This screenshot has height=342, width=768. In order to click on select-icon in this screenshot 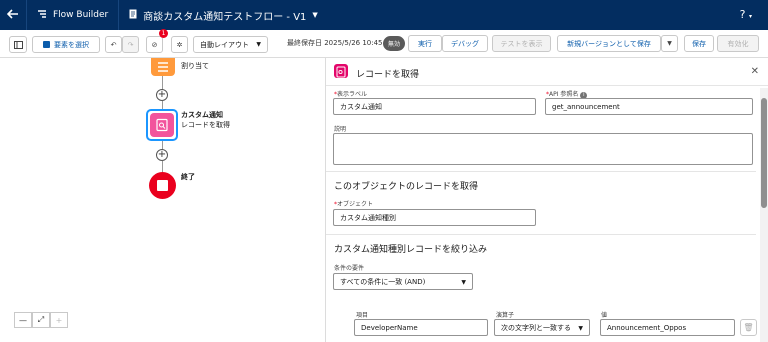, I will do `click(46, 44)`.